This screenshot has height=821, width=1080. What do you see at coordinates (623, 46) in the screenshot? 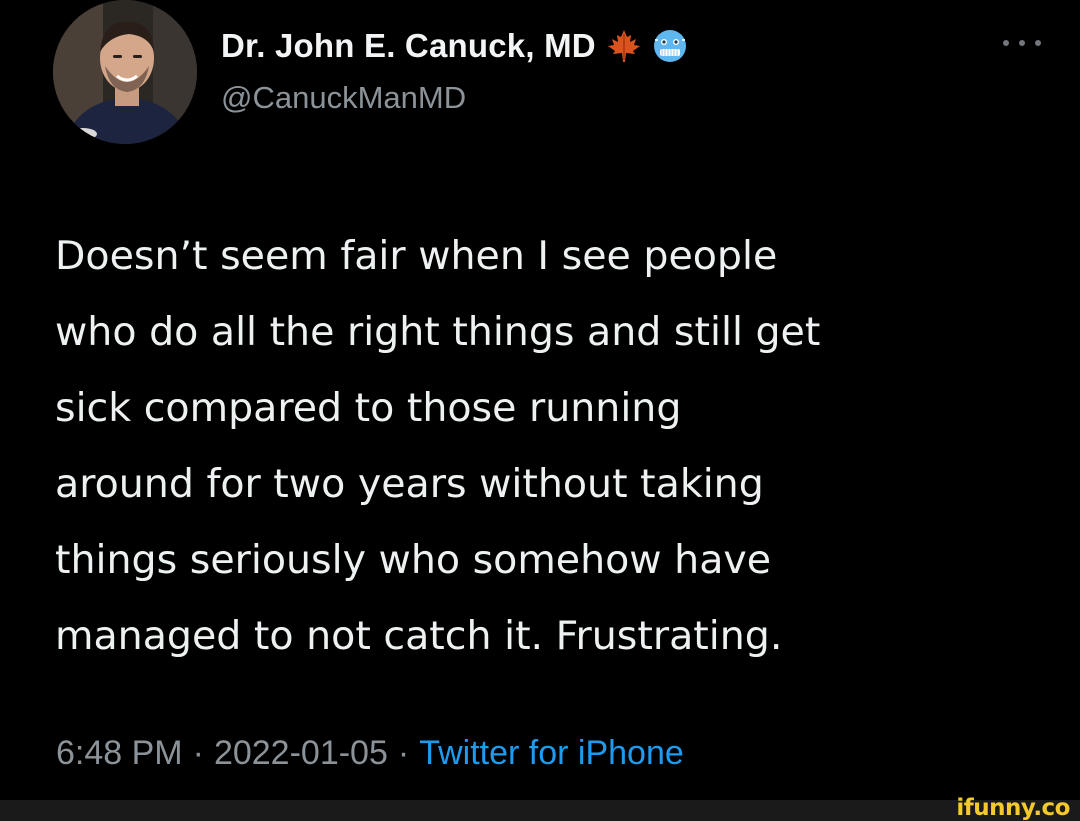
I see `maple-leaf-icon` at bounding box center [623, 46].